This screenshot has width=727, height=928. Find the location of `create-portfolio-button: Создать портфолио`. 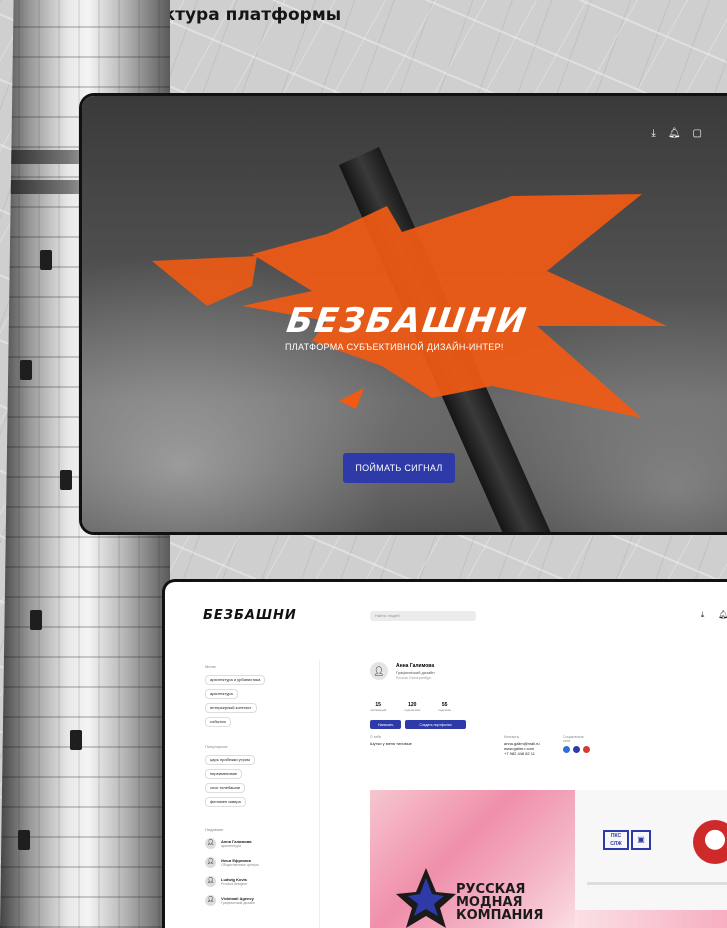

create-portfolio-button: Создать портфолио is located at coordinates (435, 724).